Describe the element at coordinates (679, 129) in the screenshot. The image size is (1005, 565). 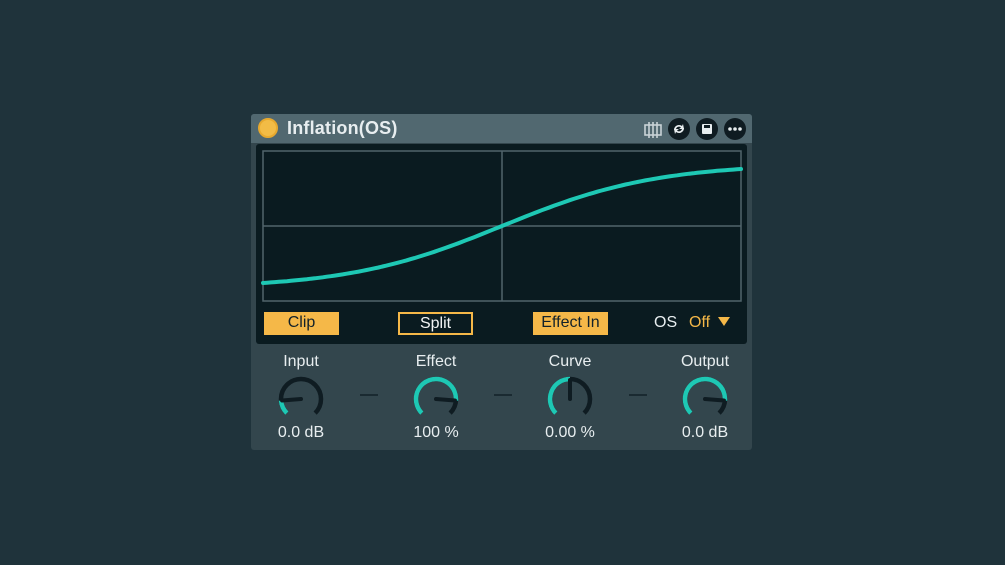
I see `swap-icon` at that location.